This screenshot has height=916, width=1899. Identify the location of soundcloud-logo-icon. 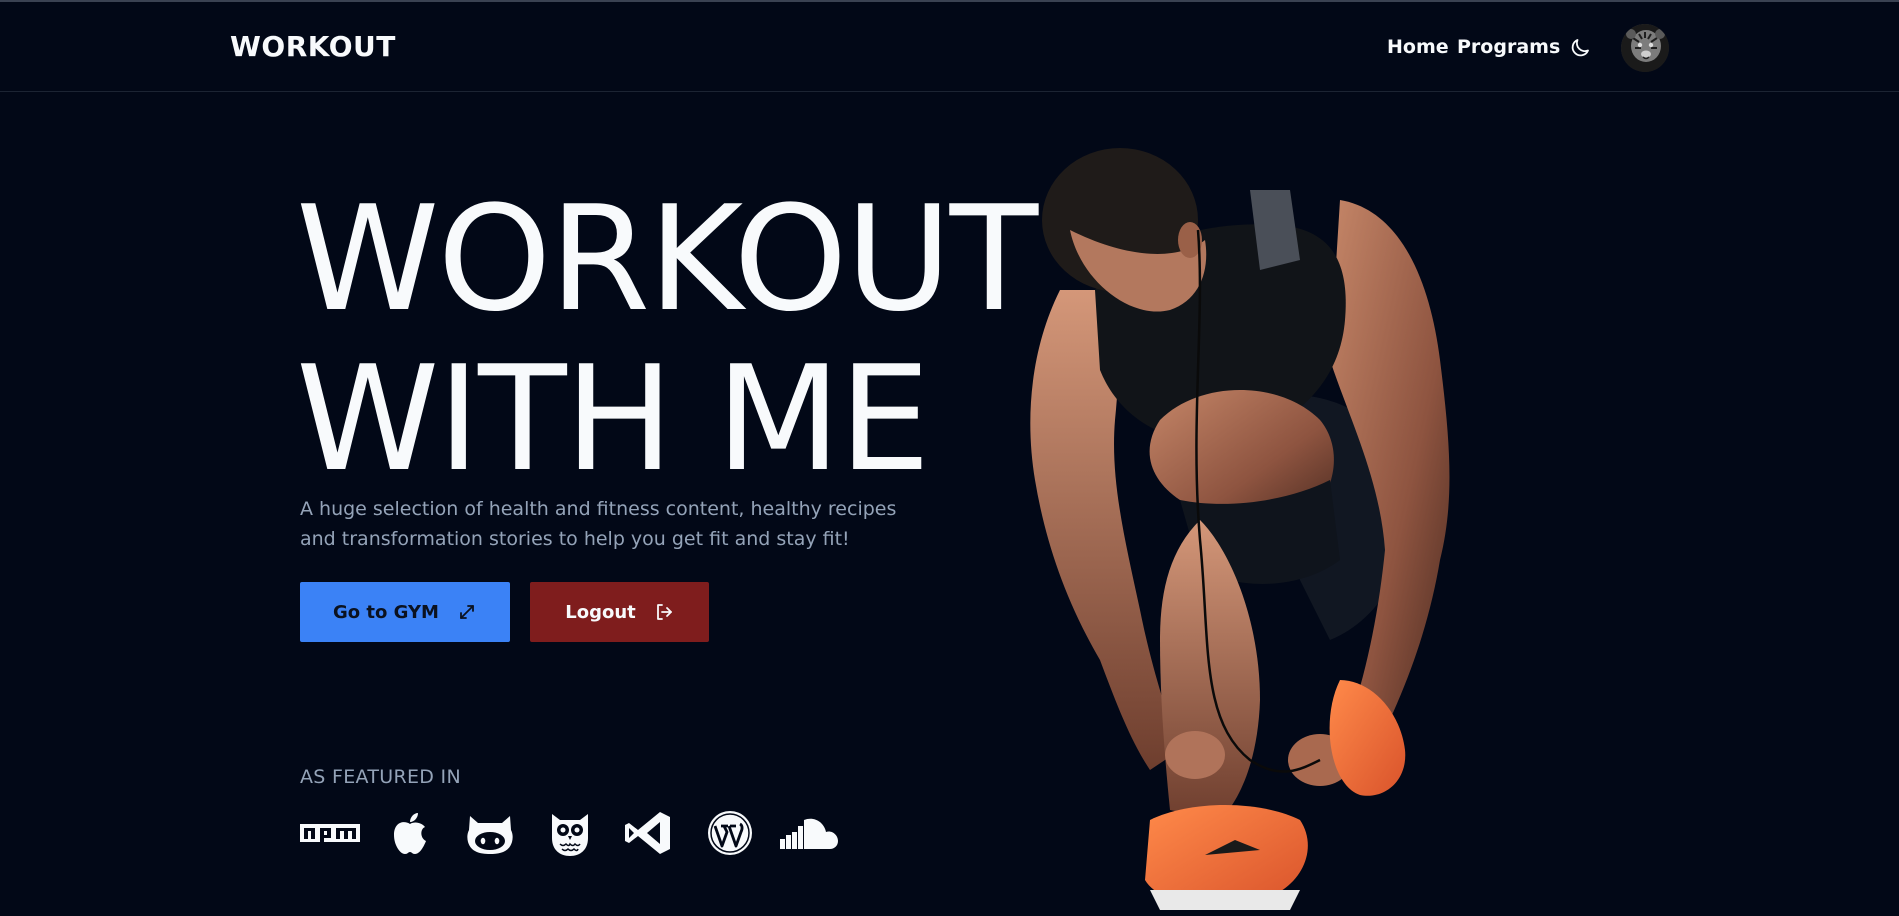
(809, 833).